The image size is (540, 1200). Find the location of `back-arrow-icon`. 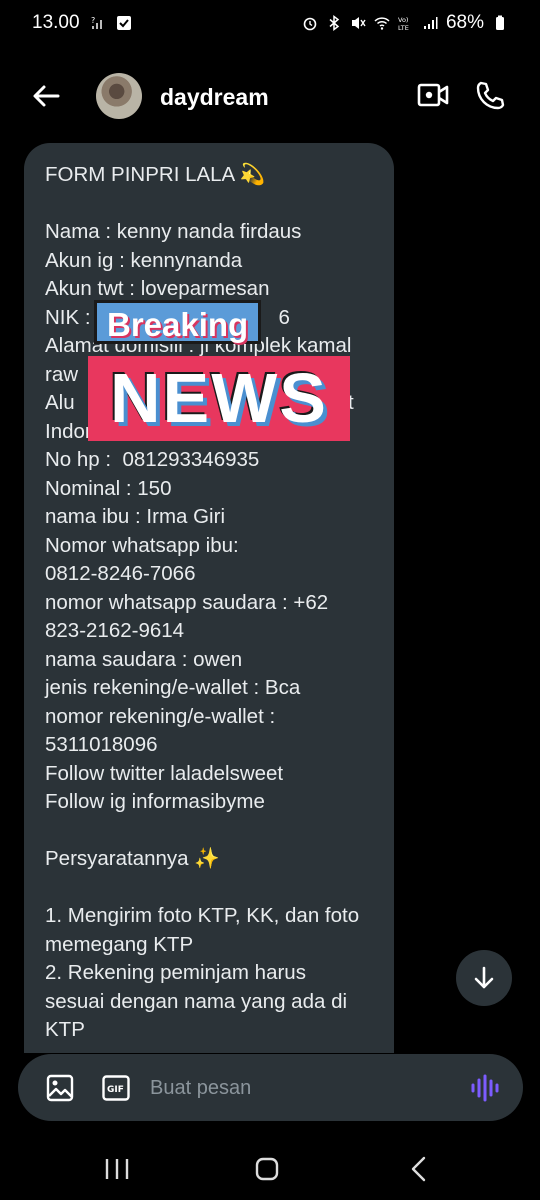

back-arrow-icon is located at coordinates (46, 96).